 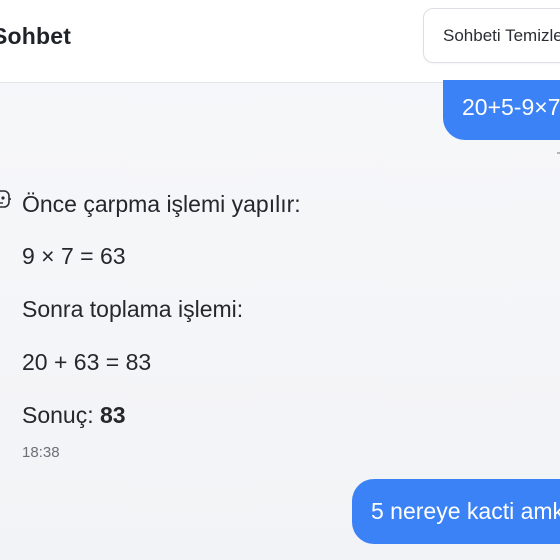 I want to click on clear-chat-button: Sohbeti Temizle, so click(x=491, y=35).